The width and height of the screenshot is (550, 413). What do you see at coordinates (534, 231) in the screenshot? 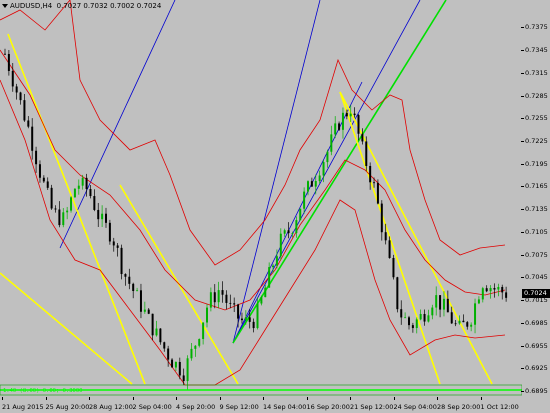
I see `price-tick: 0.7105` at bounding box center [534, 231].